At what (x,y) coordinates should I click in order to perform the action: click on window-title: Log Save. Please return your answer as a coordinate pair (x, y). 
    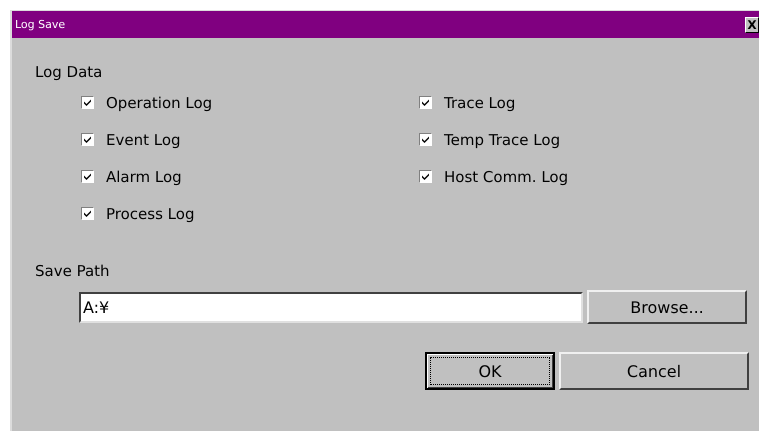
    Looking at the image, I should click on (40, 24).